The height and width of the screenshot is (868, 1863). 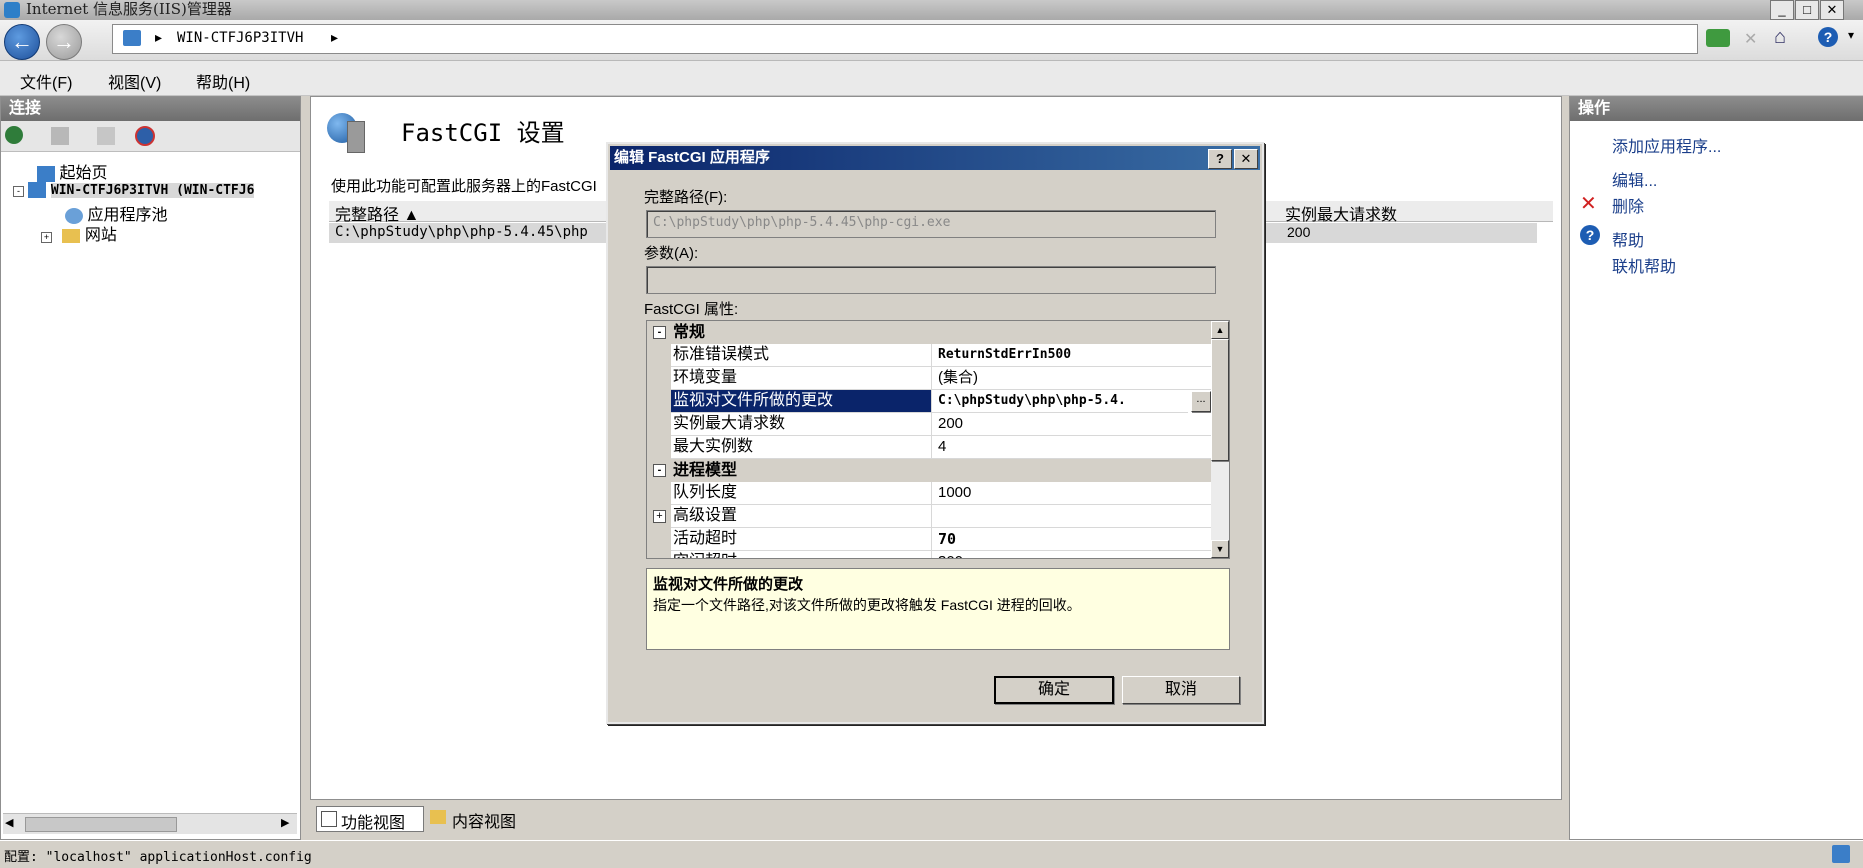 What do you see at coordinates (1851, 35) in the screenshot?
I see `help-dropdown-icon: ▾` at bounding box center [1851, 35].